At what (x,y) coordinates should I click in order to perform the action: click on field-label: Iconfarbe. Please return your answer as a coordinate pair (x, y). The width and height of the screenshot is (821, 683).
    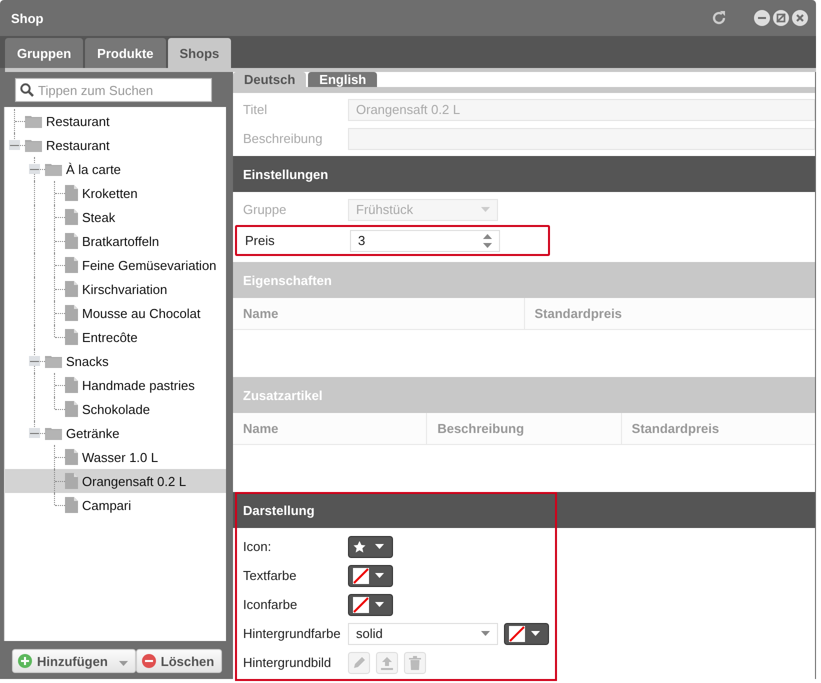
    Looking at the image, I should click on (270, 604).